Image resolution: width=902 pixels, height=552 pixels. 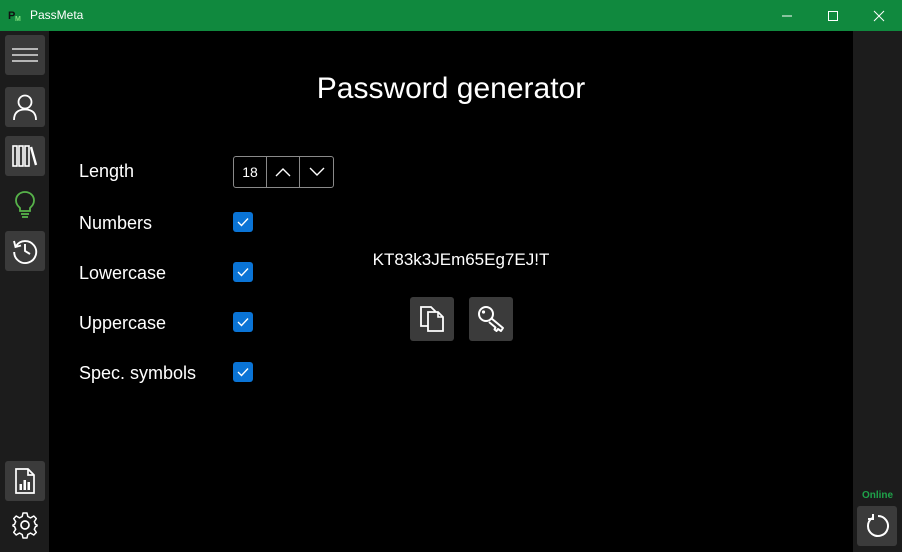 I want to click on close-button, so click(x=879, y=15).